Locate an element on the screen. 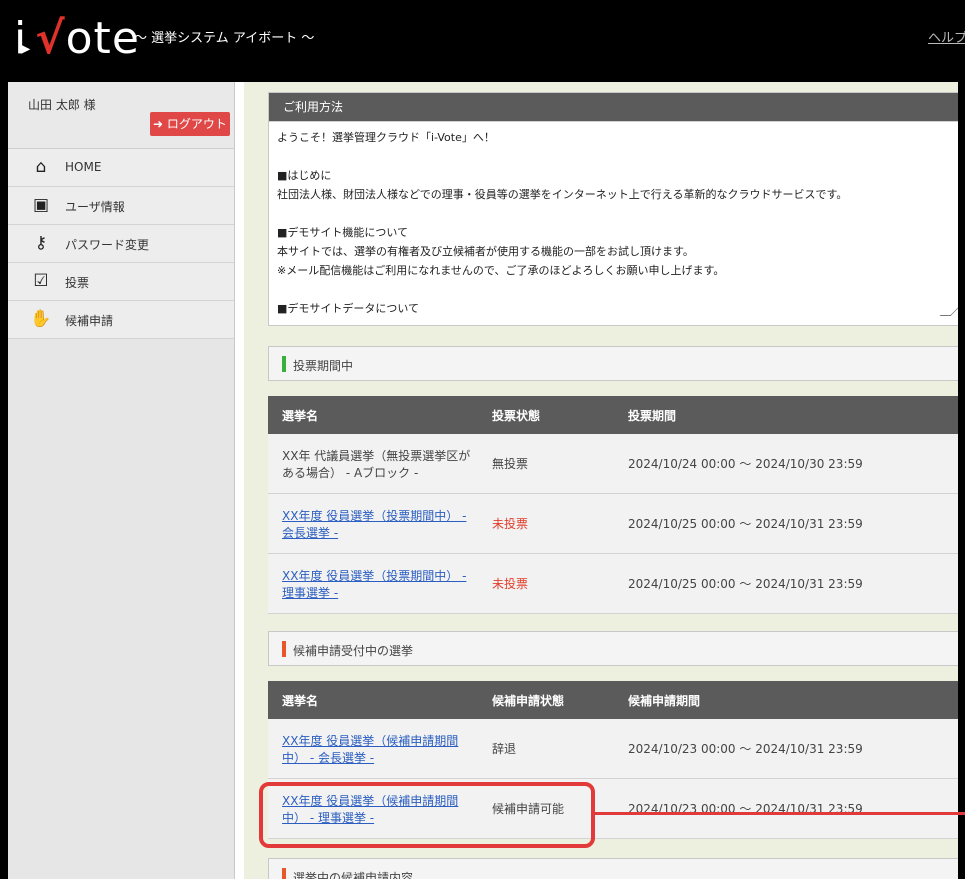 This screenshot has height=879, width=965. candidacy-content-section-header: 選挙中の候補申請内容 is located at coordinates (615, 868).